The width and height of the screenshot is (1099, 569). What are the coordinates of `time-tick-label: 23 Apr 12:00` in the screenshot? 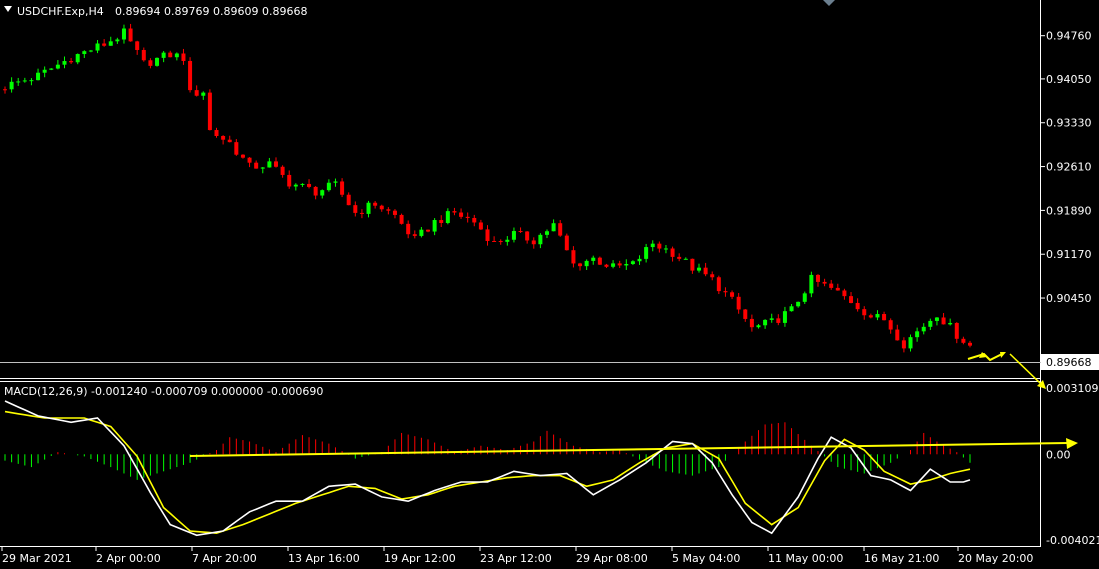 It's located at (516, 558).